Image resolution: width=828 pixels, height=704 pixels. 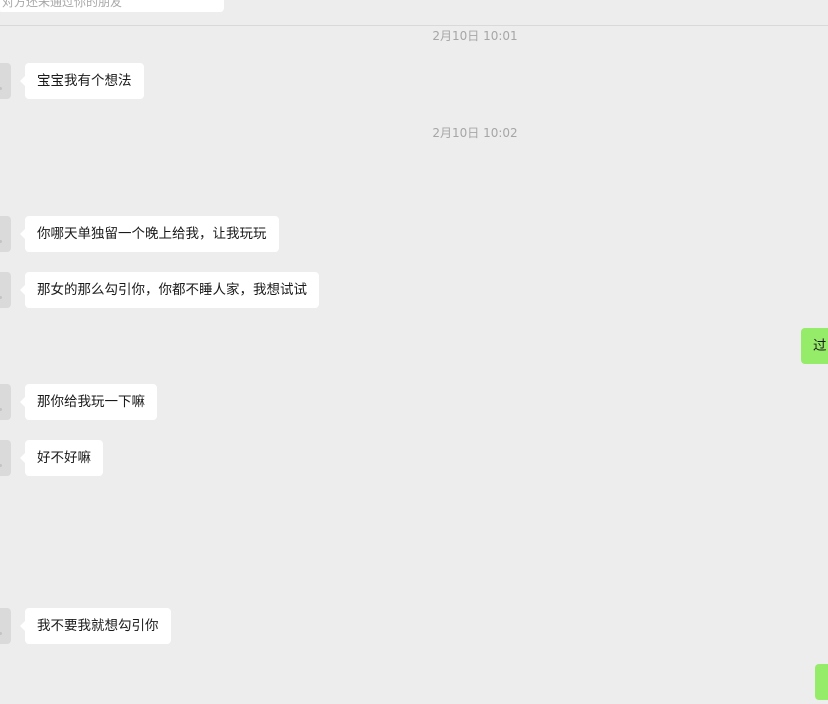 I want to click on incoming-message-bubble: 那你给我玩一下嘛, so click(x=88, y=402).